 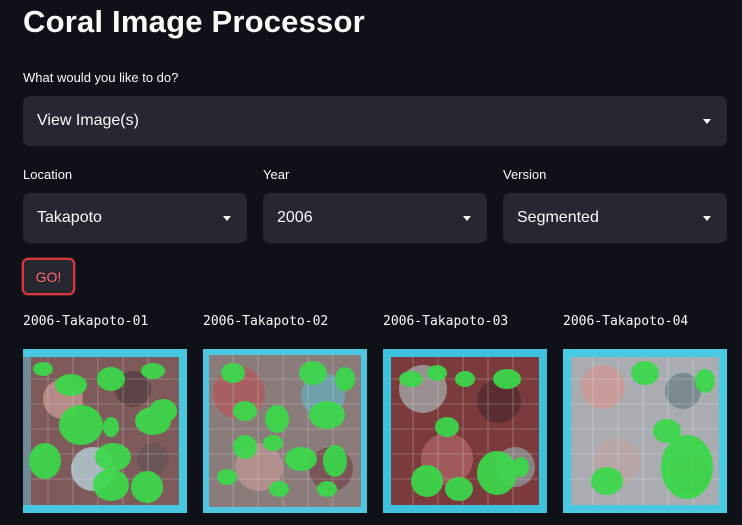 I want to click on location-select: Takapoto, so click(x=135, y=218).